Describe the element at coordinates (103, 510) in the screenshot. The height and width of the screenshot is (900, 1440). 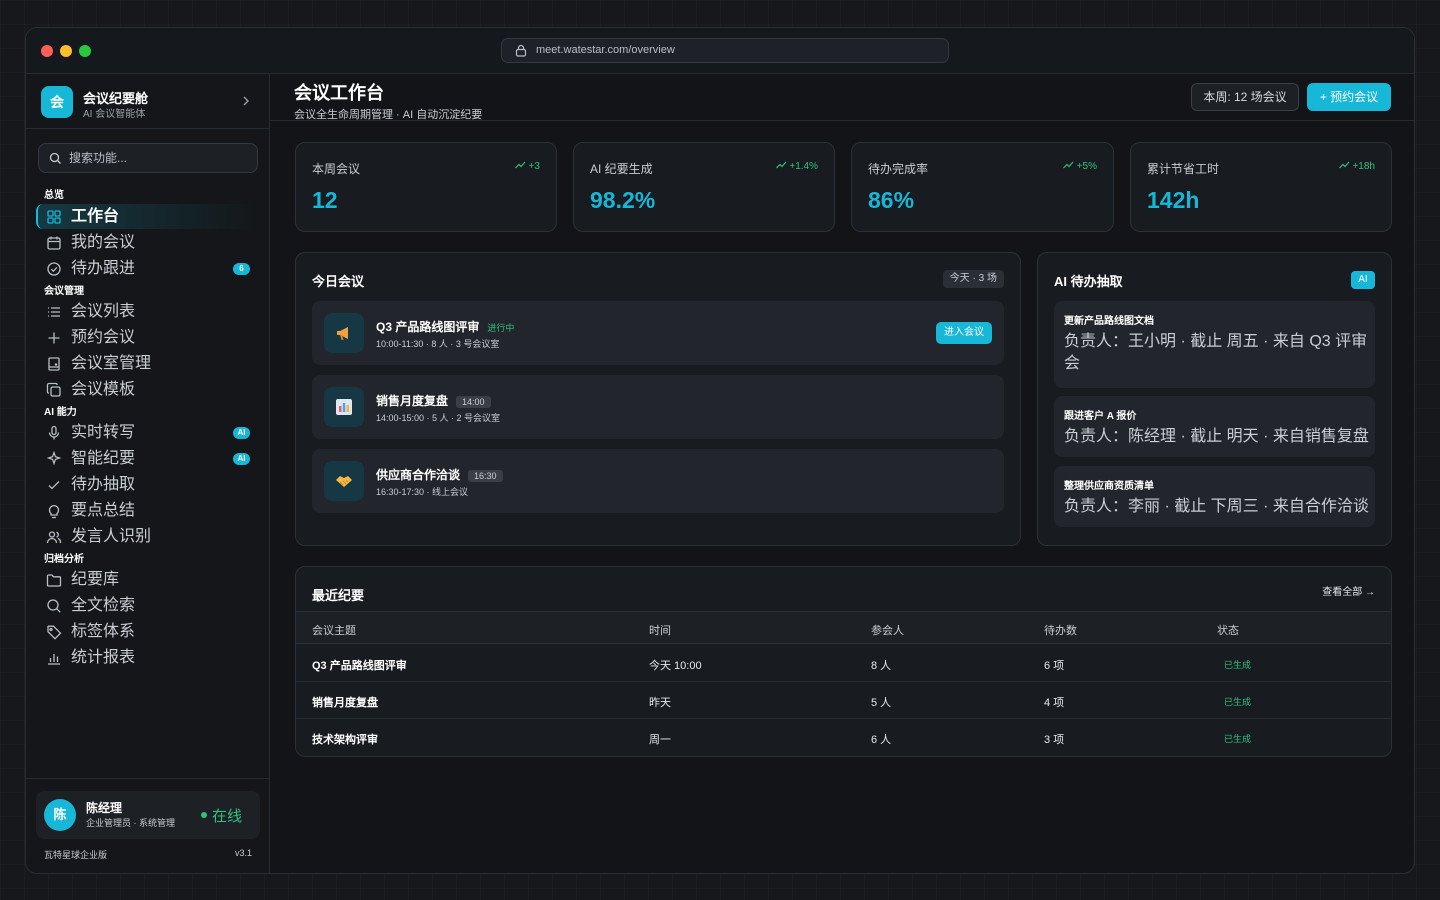
I see `nav-label: 要点总结` at that location.